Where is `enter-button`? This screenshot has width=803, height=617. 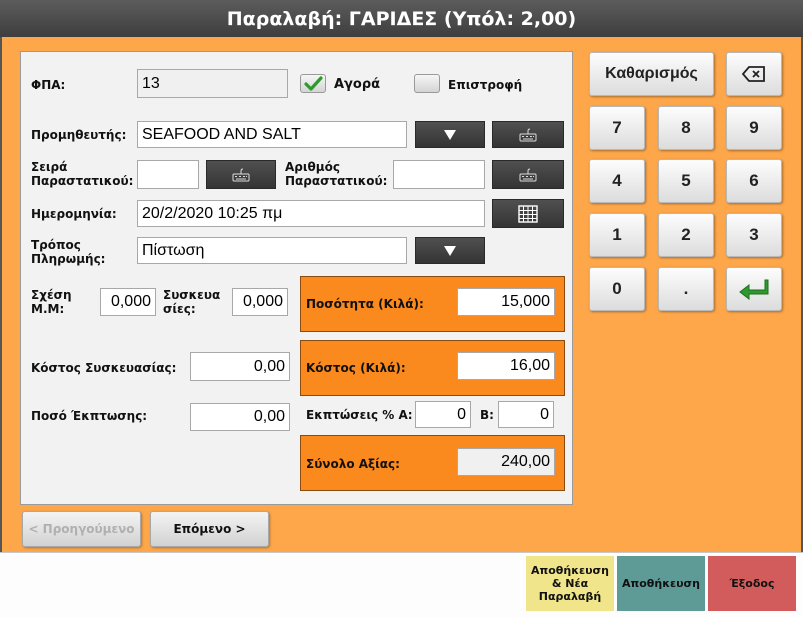
enter-button is located at coordinates (754, 289).